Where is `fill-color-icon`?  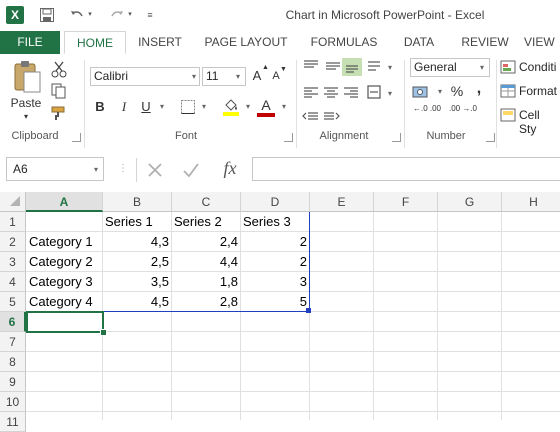 fill-color-icon is located at coordinates (231, 107).